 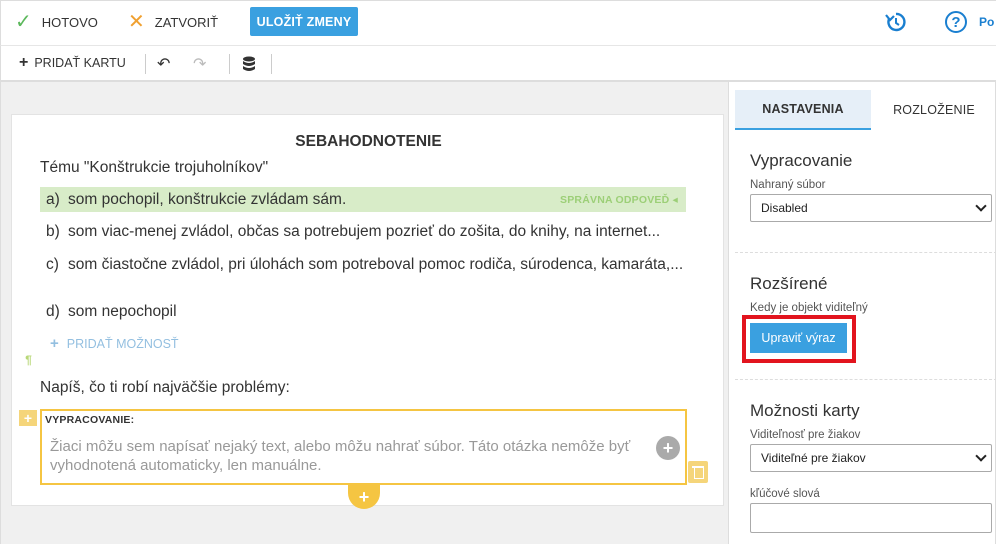 I want to click on section-title-submission: Vypracovanie, so click(x=801, y=160).